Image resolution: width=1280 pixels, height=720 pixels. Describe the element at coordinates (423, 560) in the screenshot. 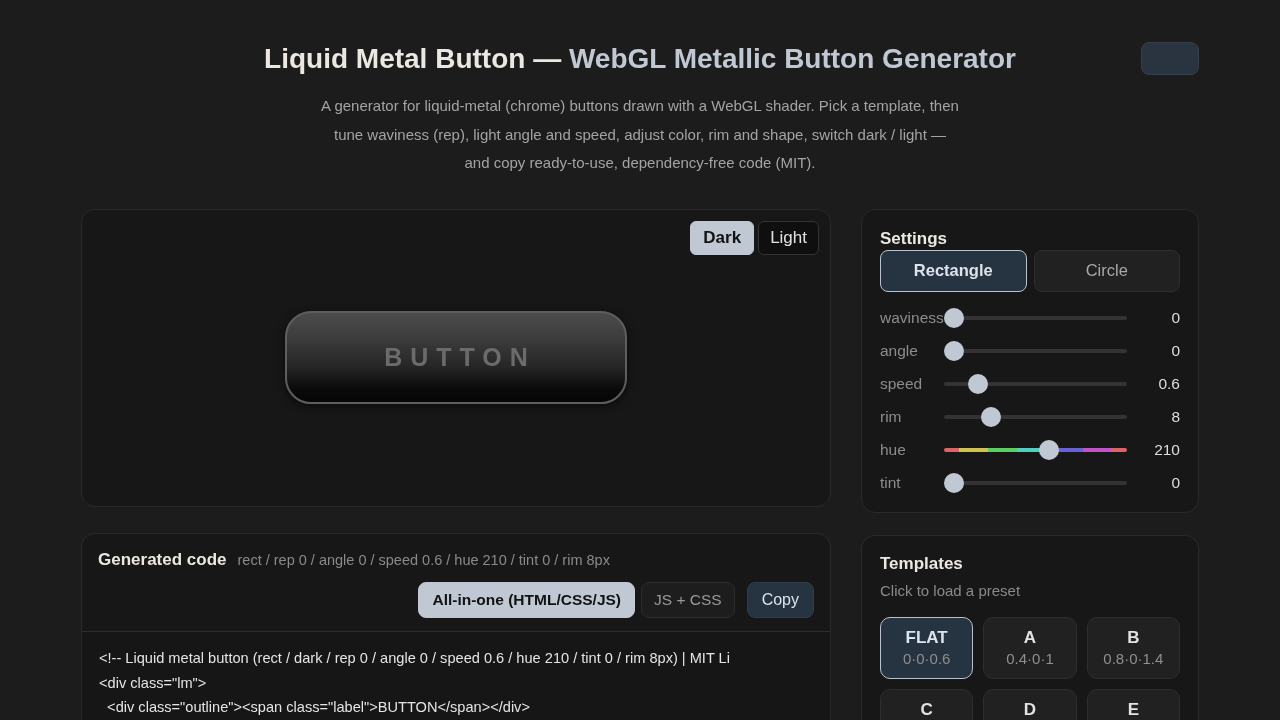

I see `settings-summary: rect / rep 0 / angle 0 / speed 0.6 / hue 210 / tint 0 / rim 8px` at that location.